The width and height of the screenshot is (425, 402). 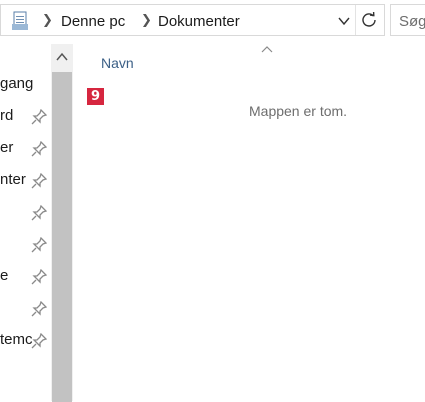 I want to click on address-bar: ❯ Denne pc ❯ Dokumenter, so click(x=192, y=20).